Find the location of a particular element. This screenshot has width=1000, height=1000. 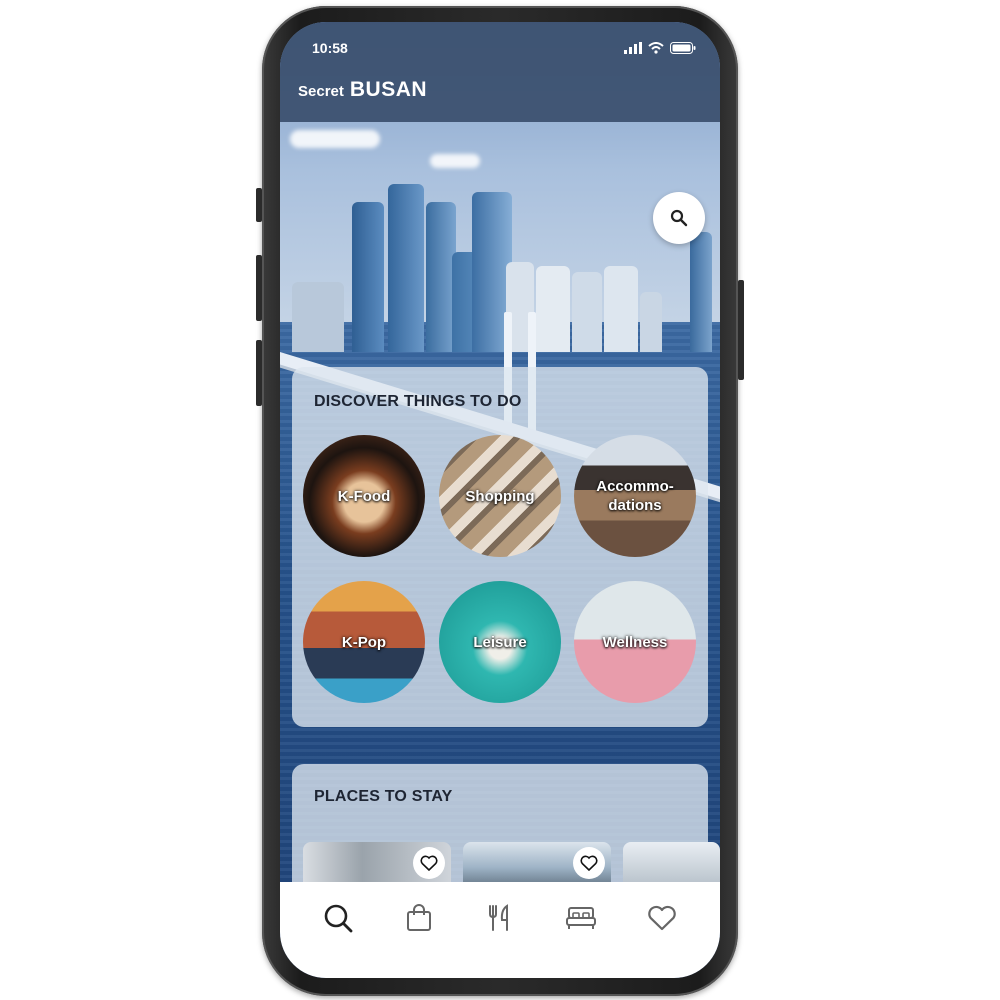

bed-icon is located at coordinates (581, 918).